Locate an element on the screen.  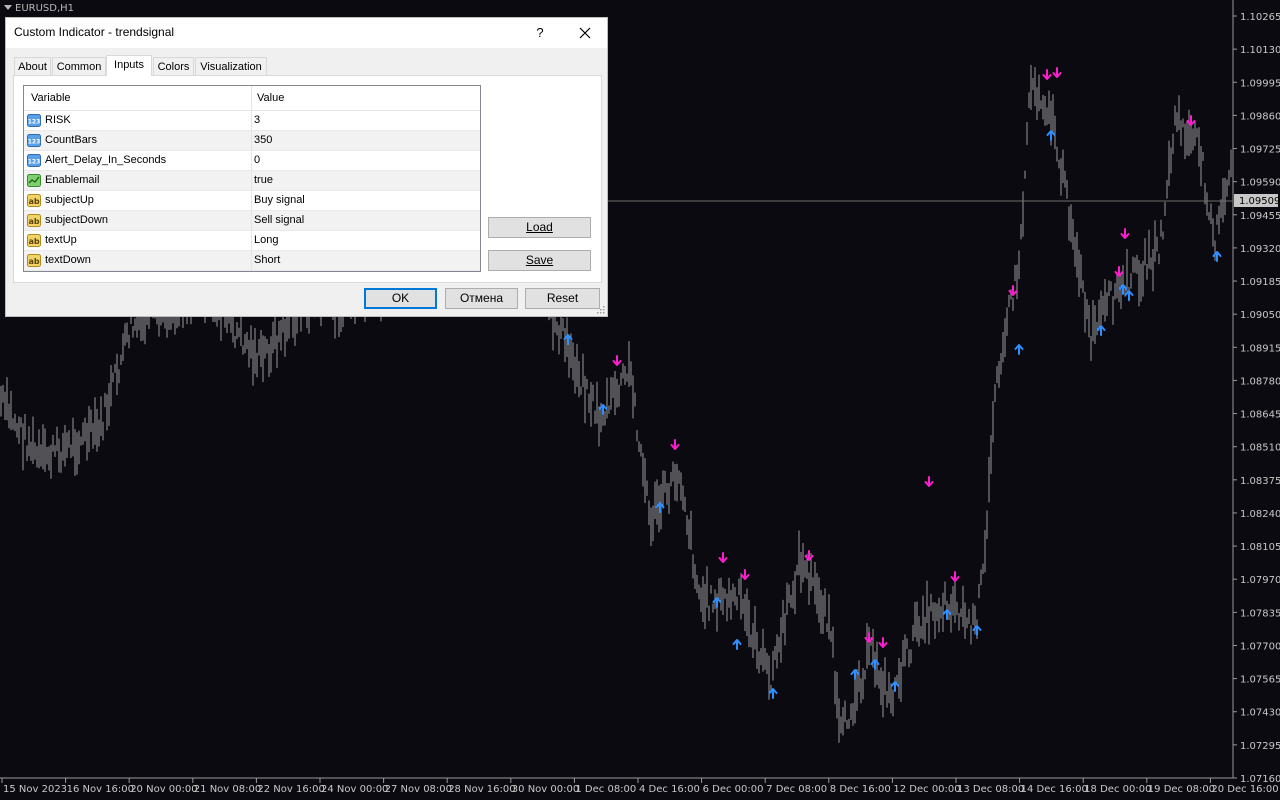
load-button-label: Load is located at coordinates (539, 227).